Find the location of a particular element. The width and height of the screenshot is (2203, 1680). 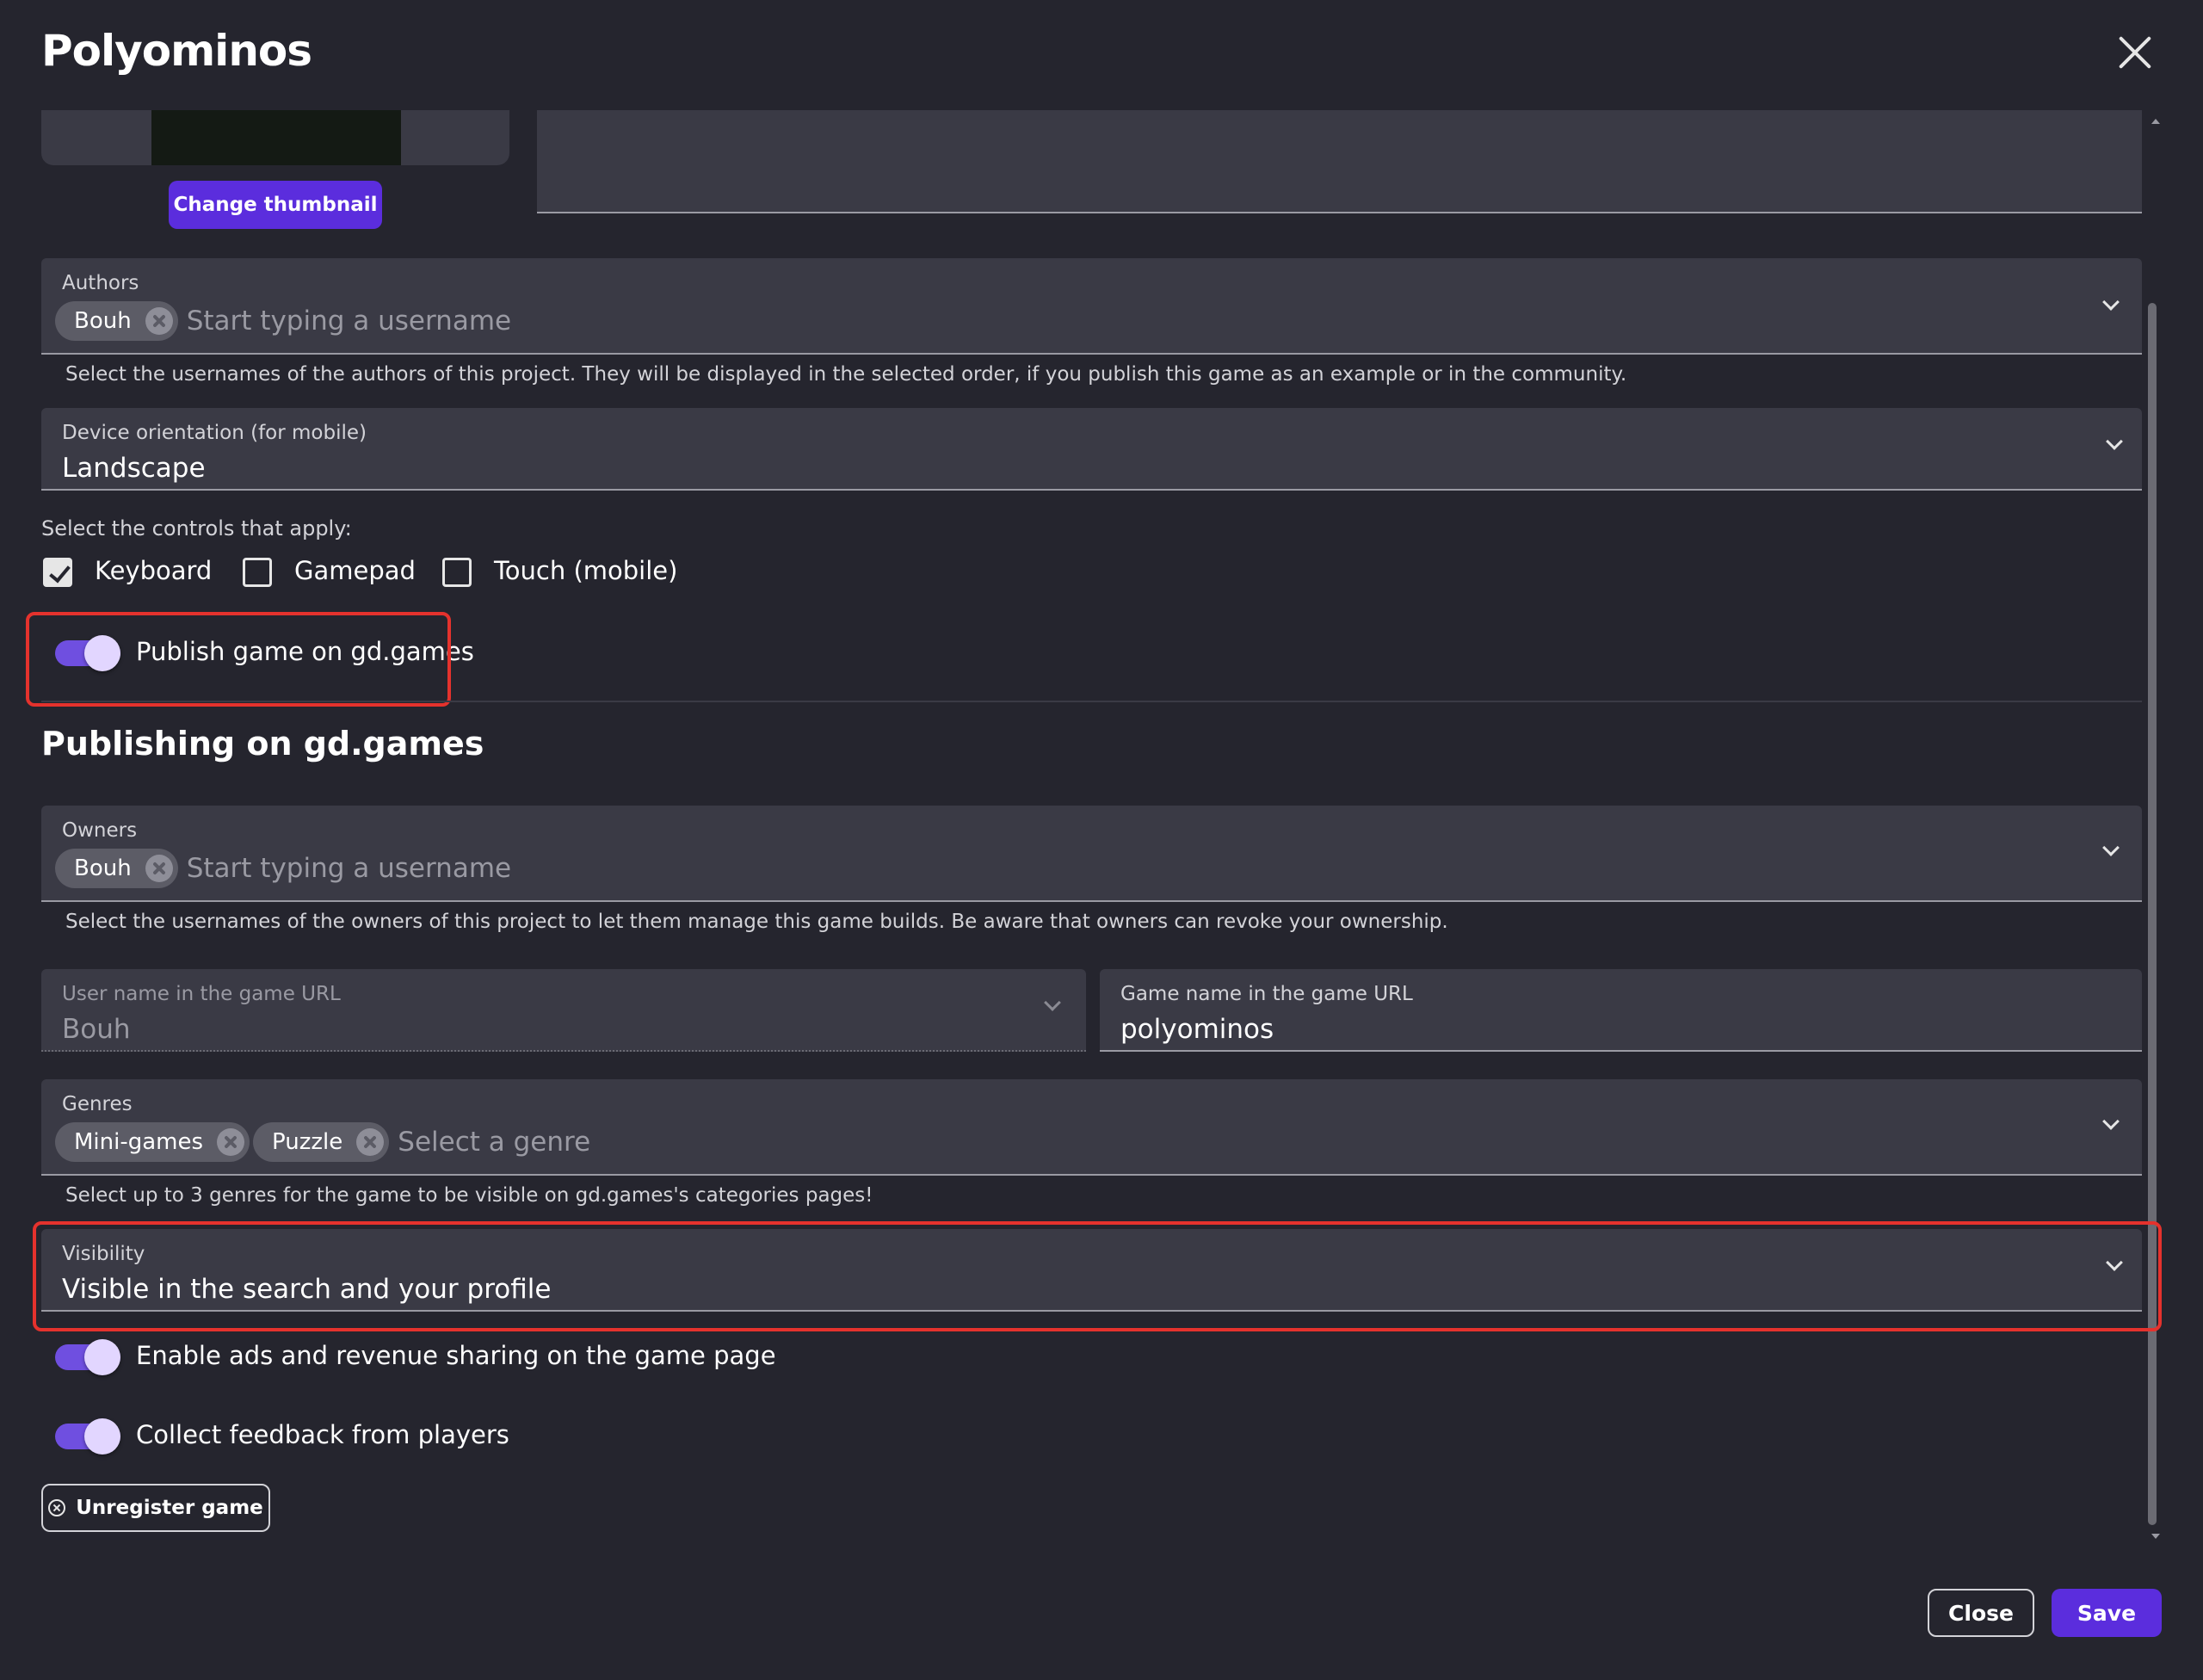

close-button: Close is located at coordinates (1981, 1613).